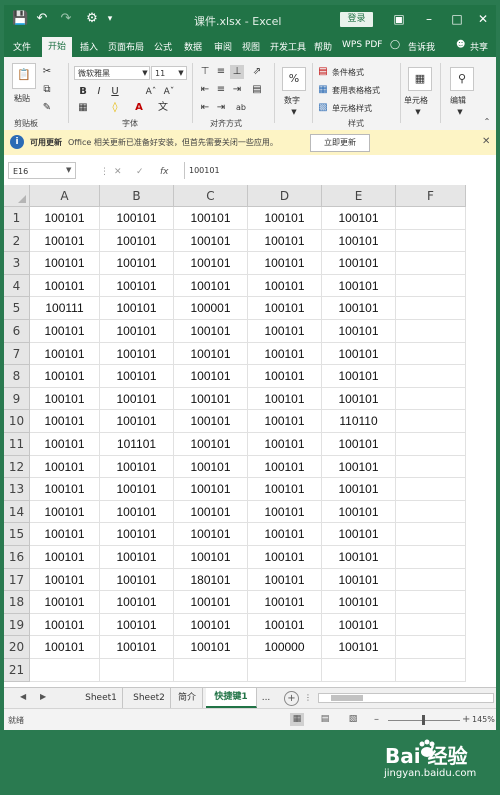 The height and width of the screenshot is (795, 500). I want to click on row-header: 6, so click(17, 331).